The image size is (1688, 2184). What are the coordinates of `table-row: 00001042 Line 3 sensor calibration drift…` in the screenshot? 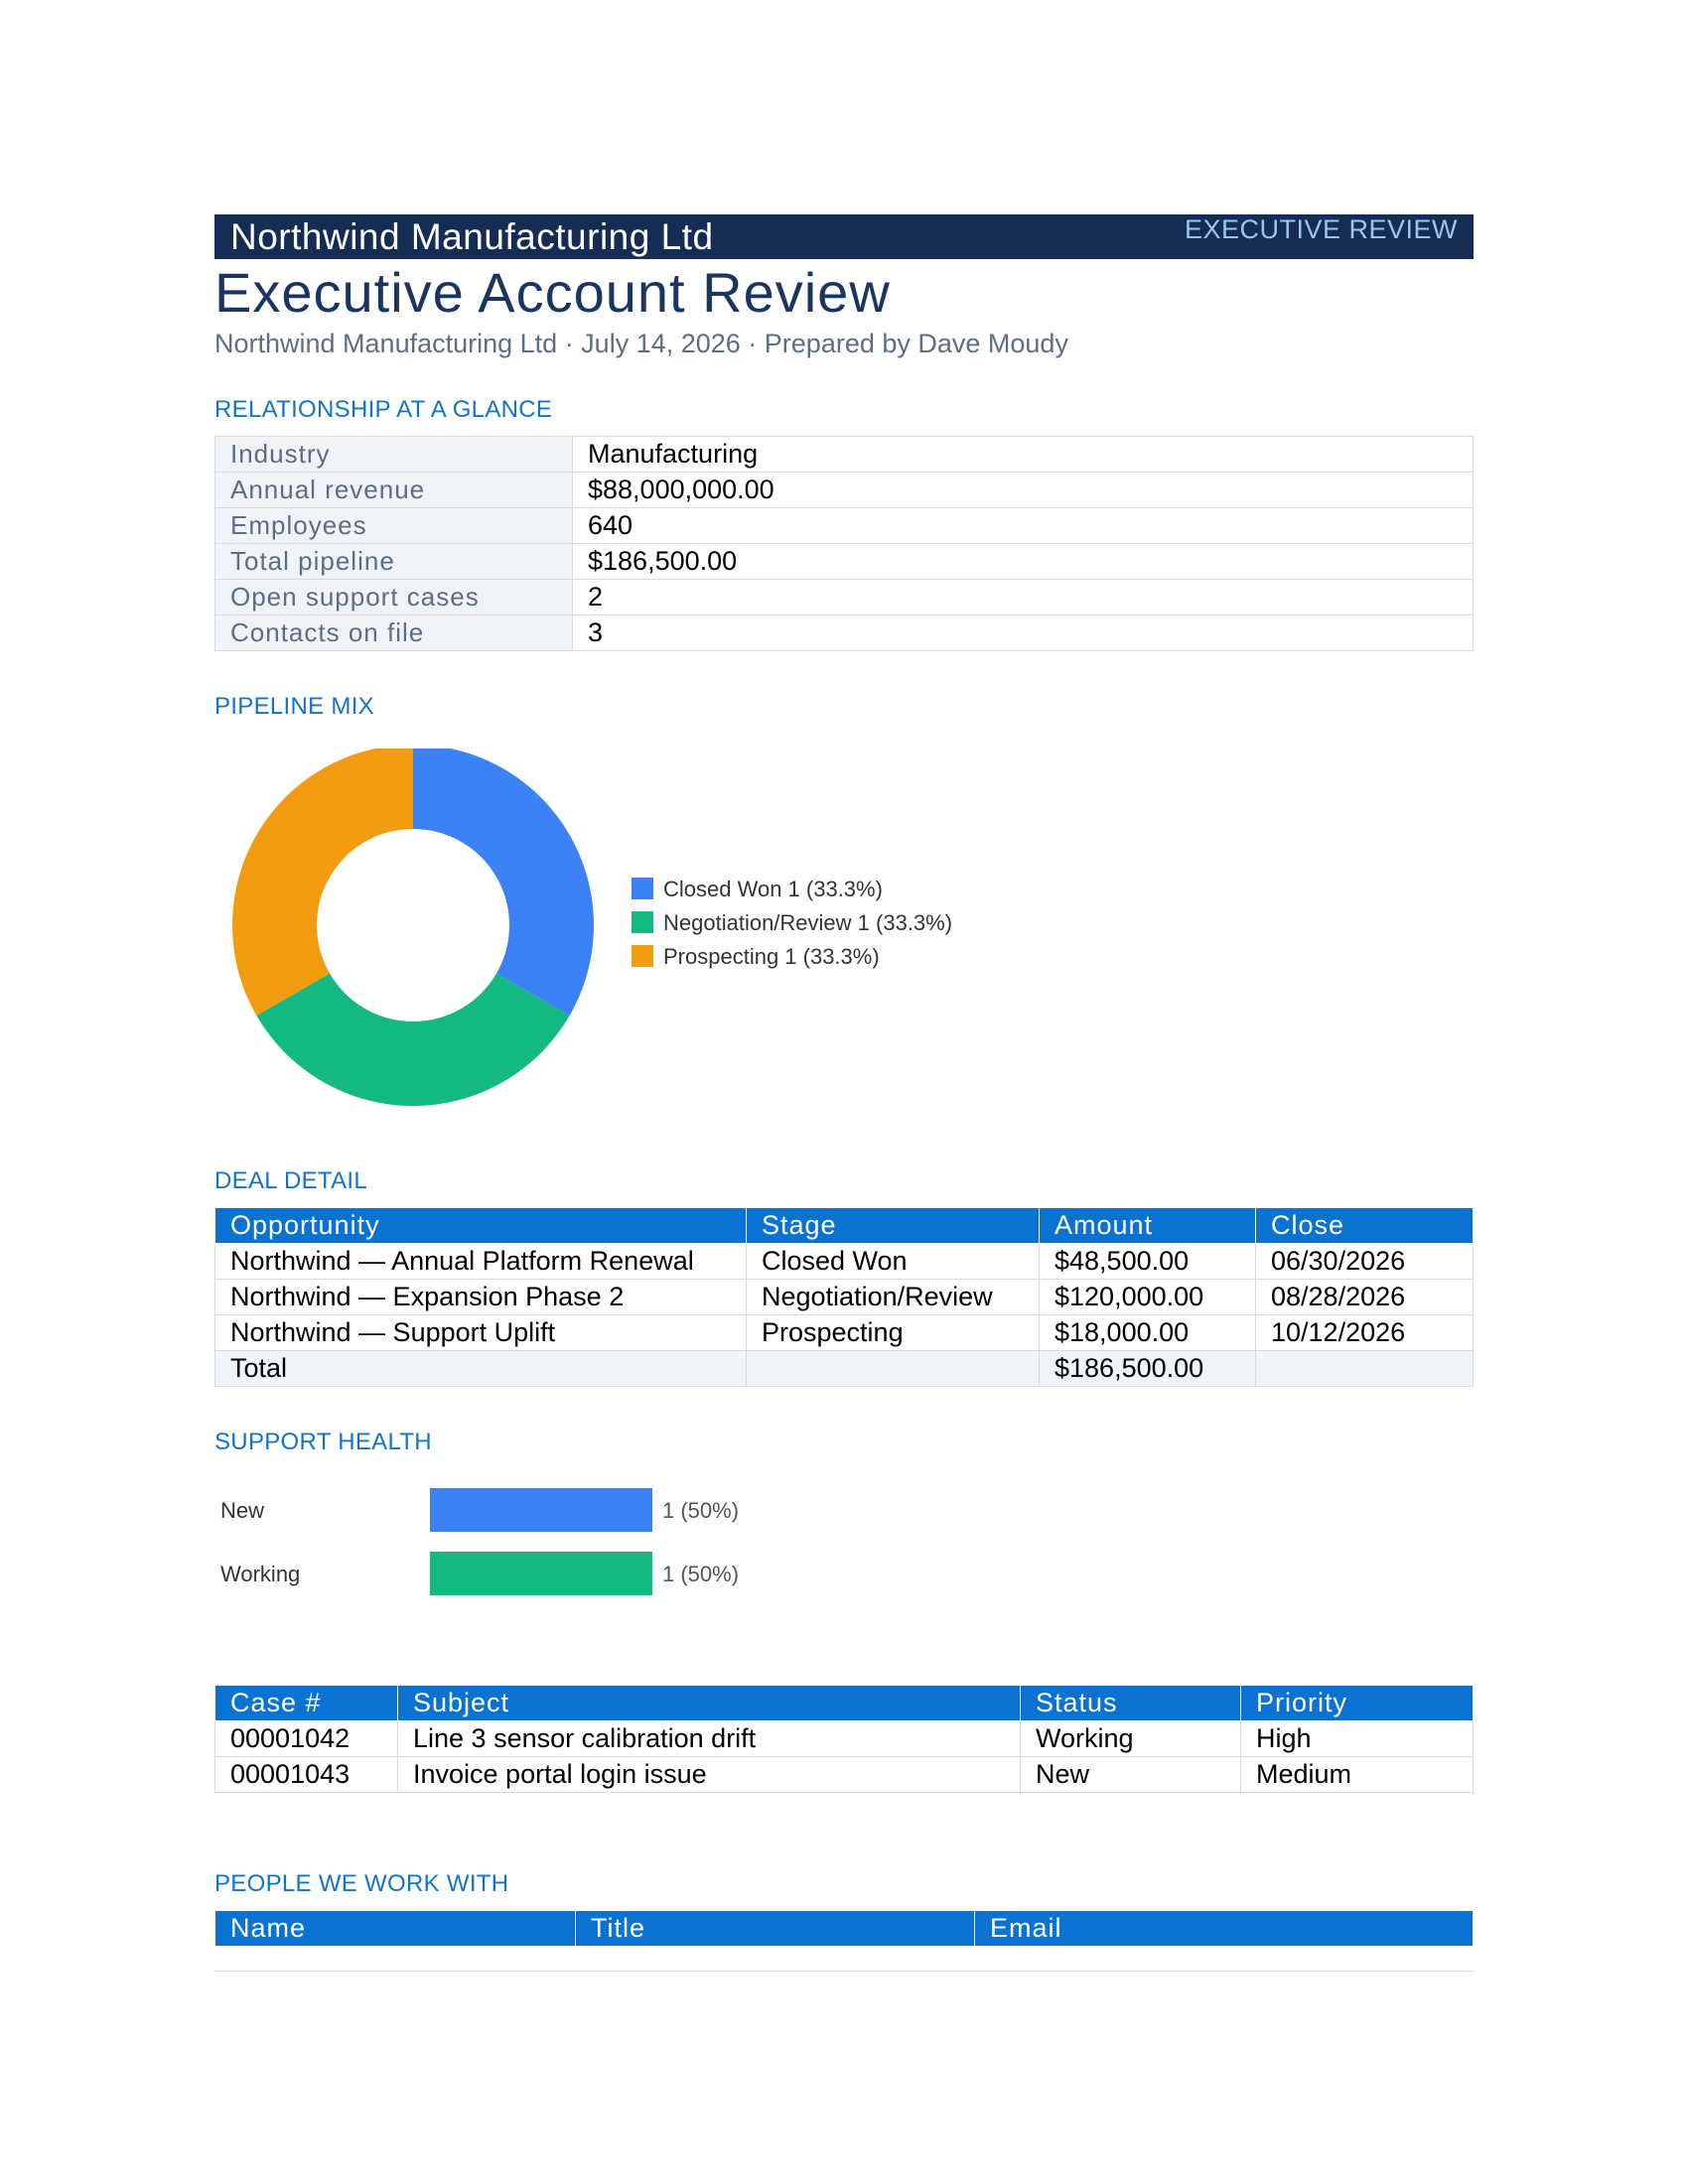 It's located at (844, 1738).